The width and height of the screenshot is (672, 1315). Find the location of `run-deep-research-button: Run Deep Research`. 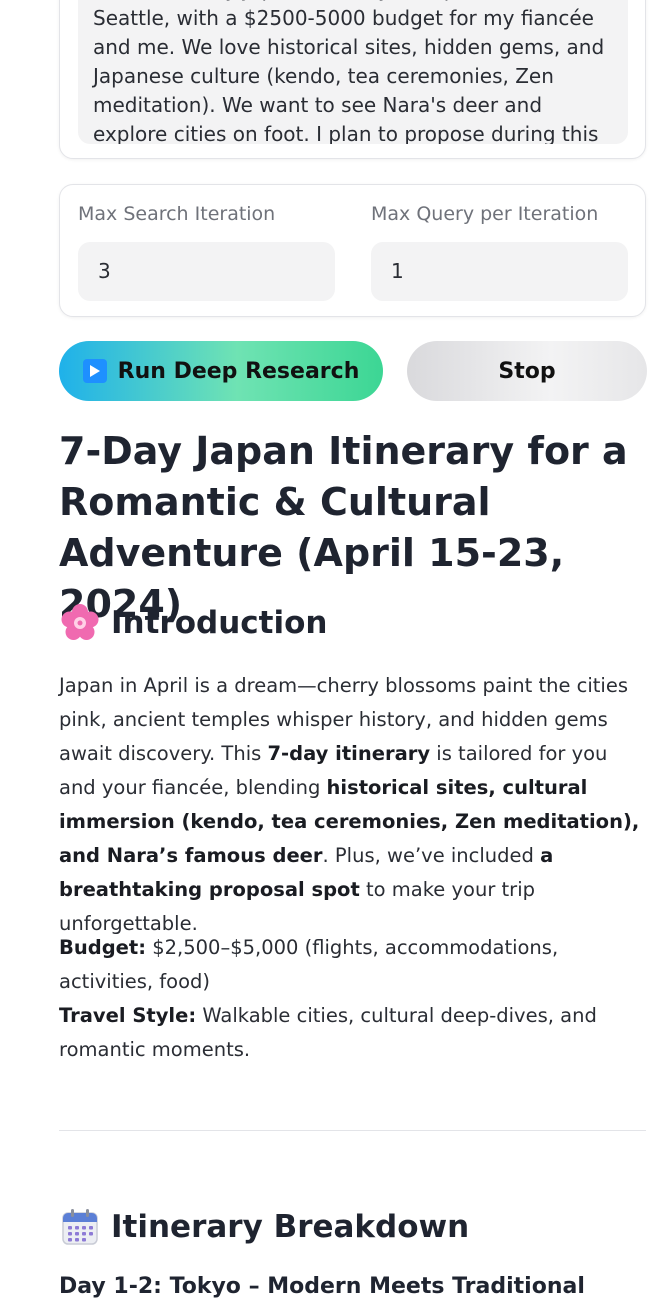

run-deep-research-button: Run Deep Research is located at coordinates (221, 371).